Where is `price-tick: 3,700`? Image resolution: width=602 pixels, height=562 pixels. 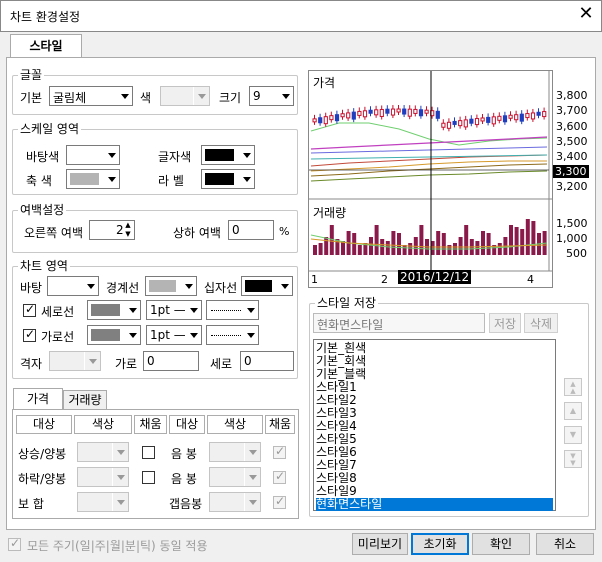 price-tick: 3,700 is located at coordinates (572, 110).